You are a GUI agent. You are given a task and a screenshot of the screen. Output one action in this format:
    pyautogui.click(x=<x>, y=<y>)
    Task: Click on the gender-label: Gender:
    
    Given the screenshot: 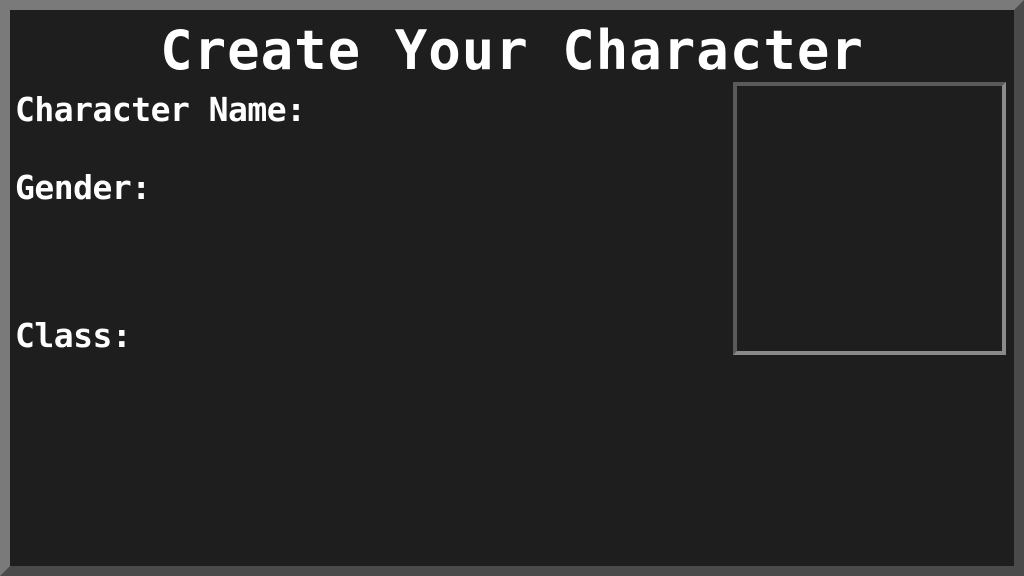 What is the action you would take?
    pyautogui.click(x=83, y=187)
    